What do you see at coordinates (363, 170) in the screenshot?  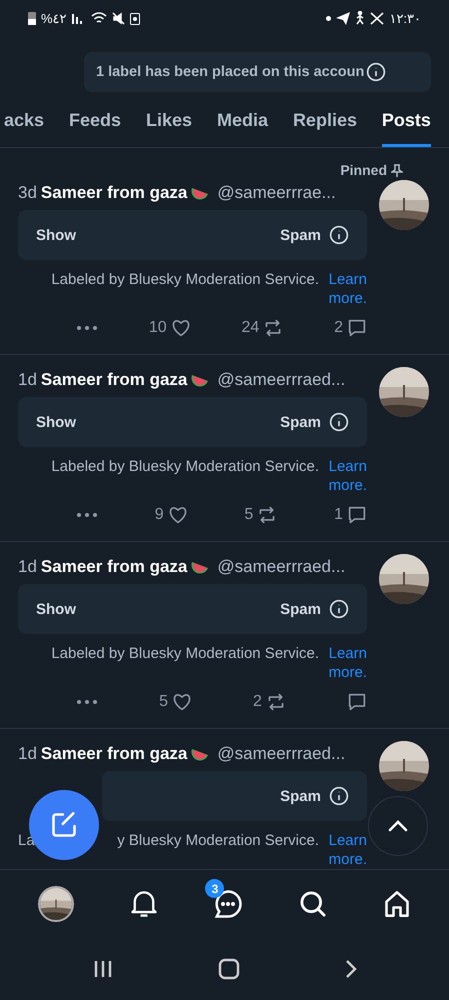 I see `pinned-label: Pinned` at bounding box center [363, 170].